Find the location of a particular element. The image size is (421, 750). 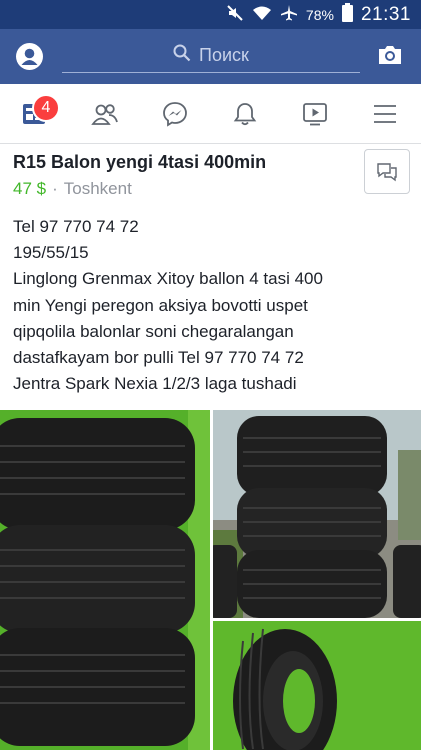

description-line: Jentra Spark Nexia 1/2/3 laga tushadi is located at coordinates (155, 384).